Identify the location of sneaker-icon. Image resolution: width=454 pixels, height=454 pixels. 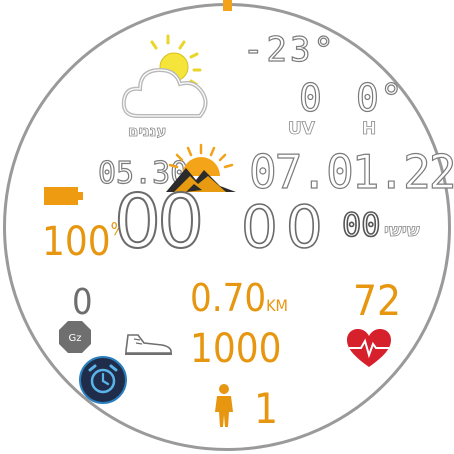
(148, 344).